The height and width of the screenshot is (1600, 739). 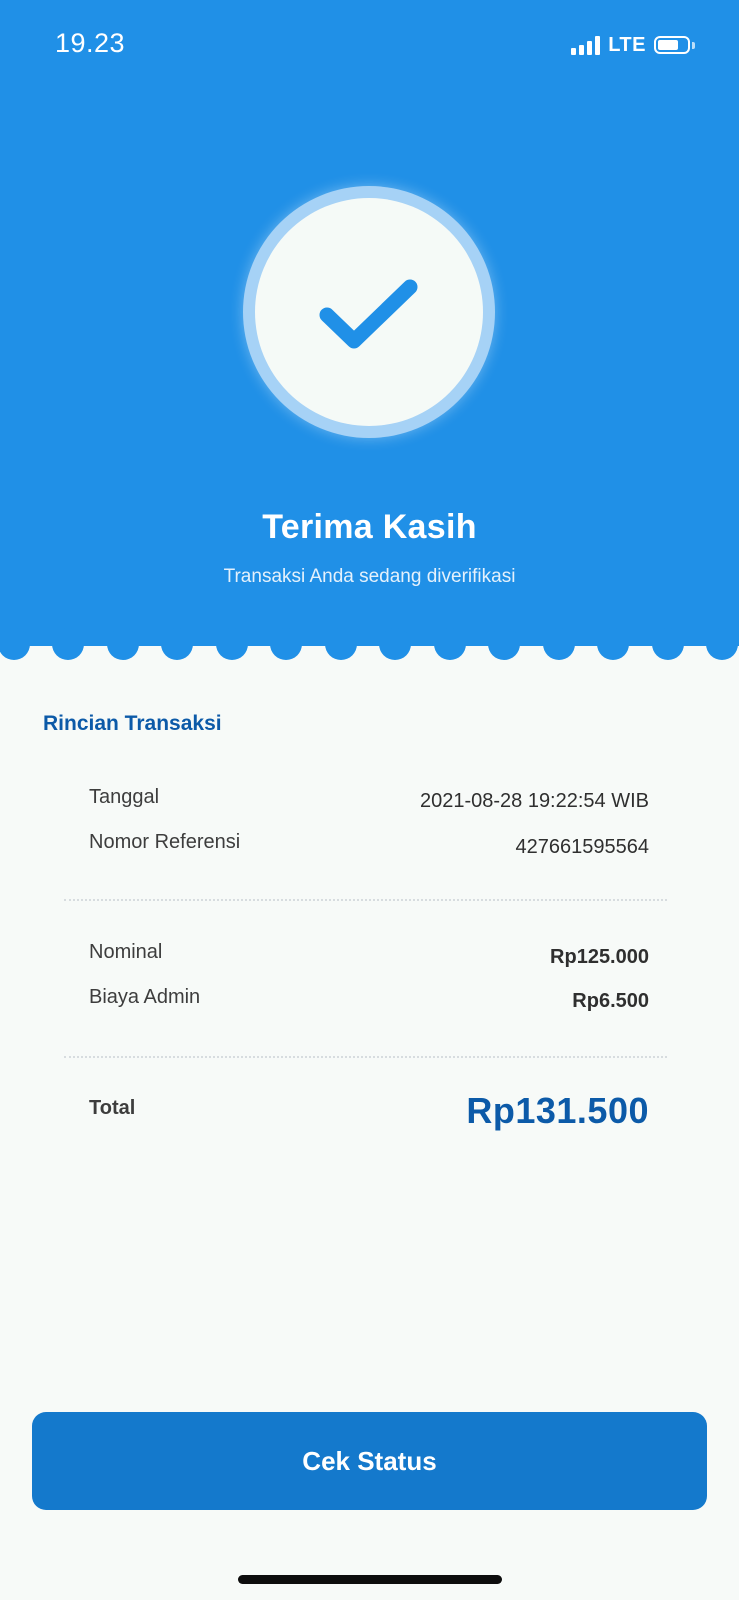 I want to click on page-title: Terima Kasih, so click(x=369, y=527).